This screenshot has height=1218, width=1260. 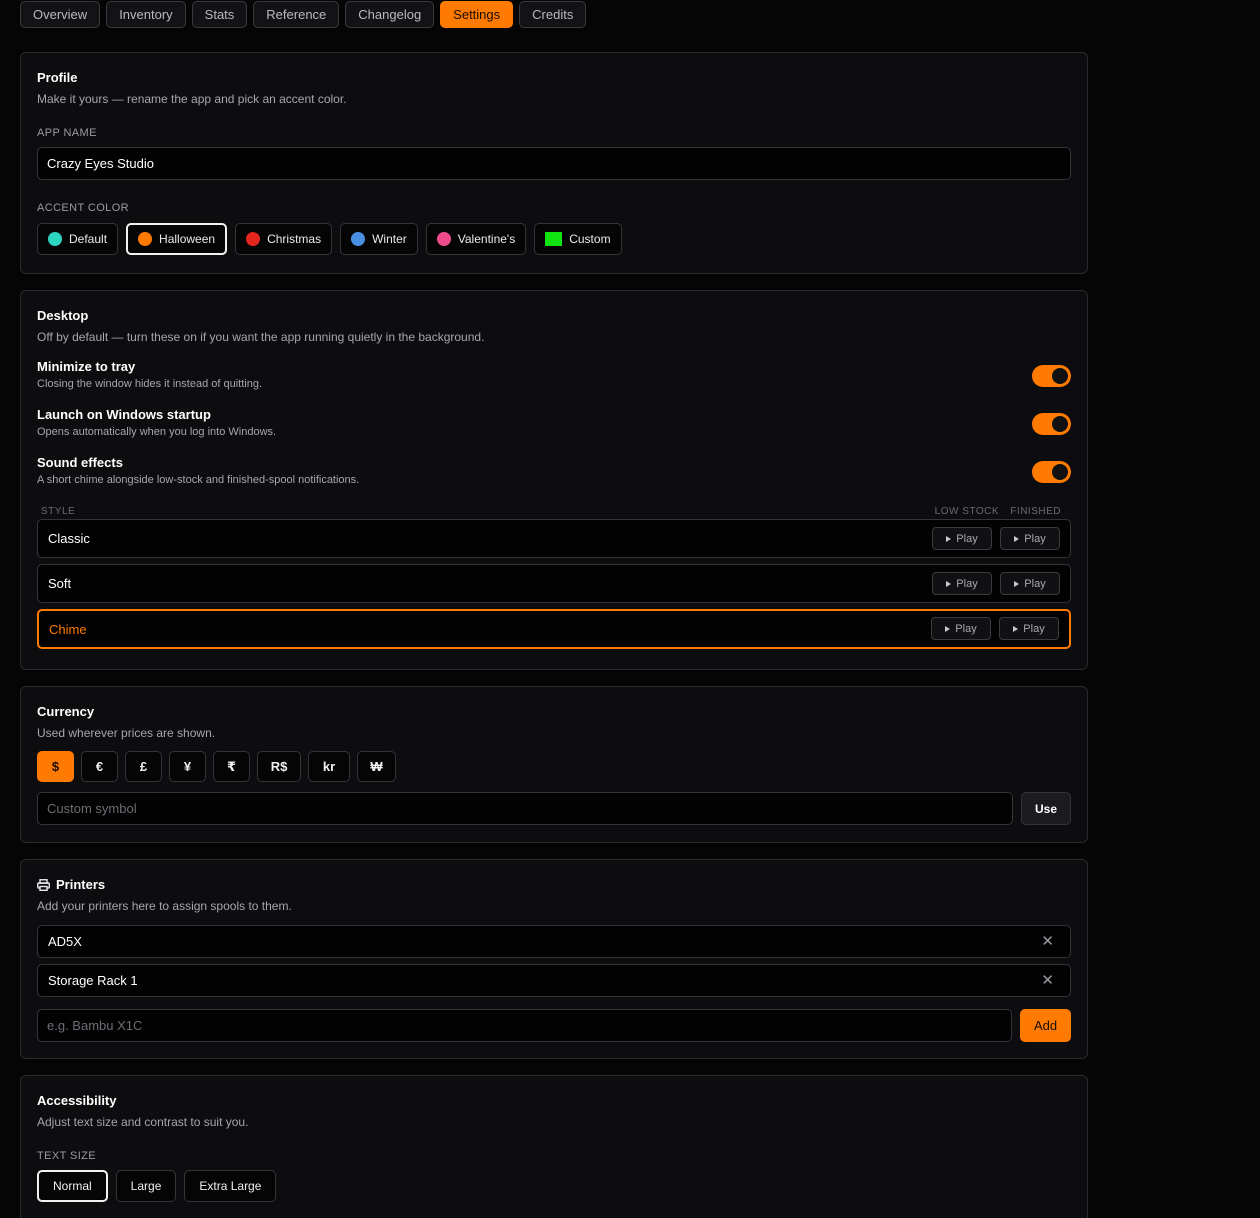 I want to click on app-name-label: APP NAME, so click(x=67, y=133).